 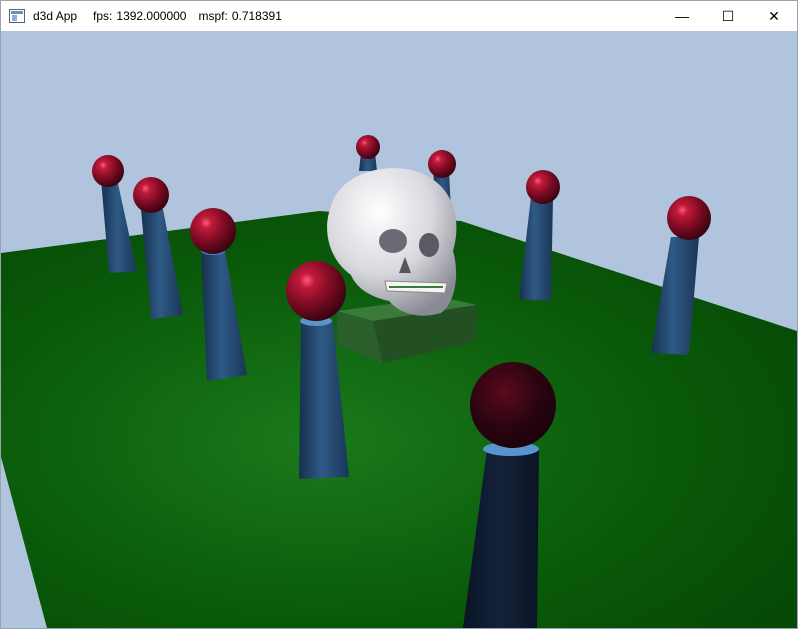 What do you see at coordinates (103, 16) in the screenshot?
I see `fps-label: fps:` at bounding box center [103, 16].